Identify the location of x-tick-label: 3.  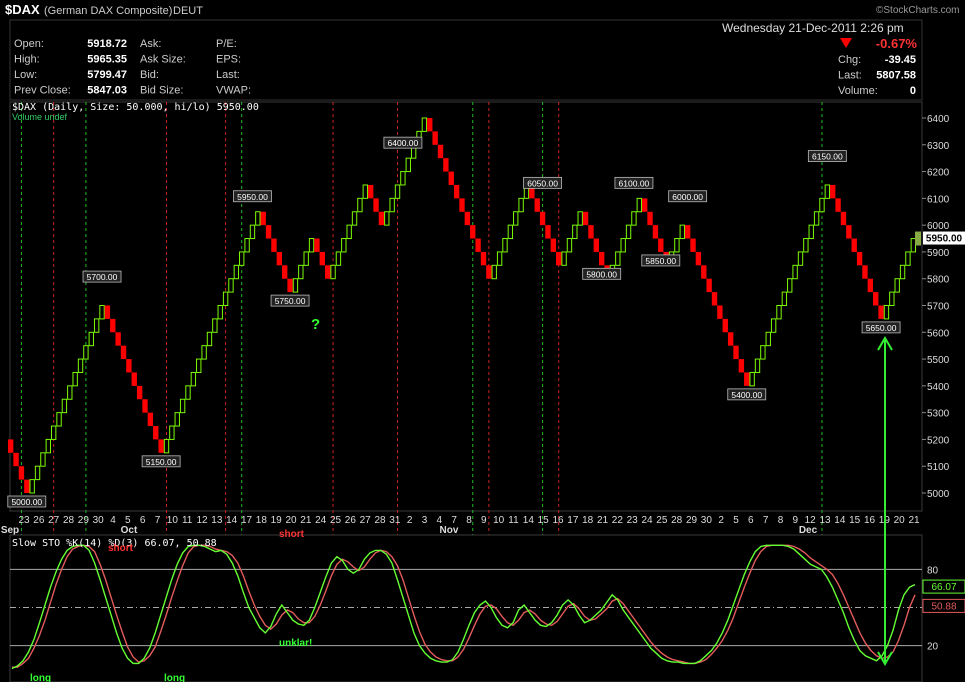
(425, 520).